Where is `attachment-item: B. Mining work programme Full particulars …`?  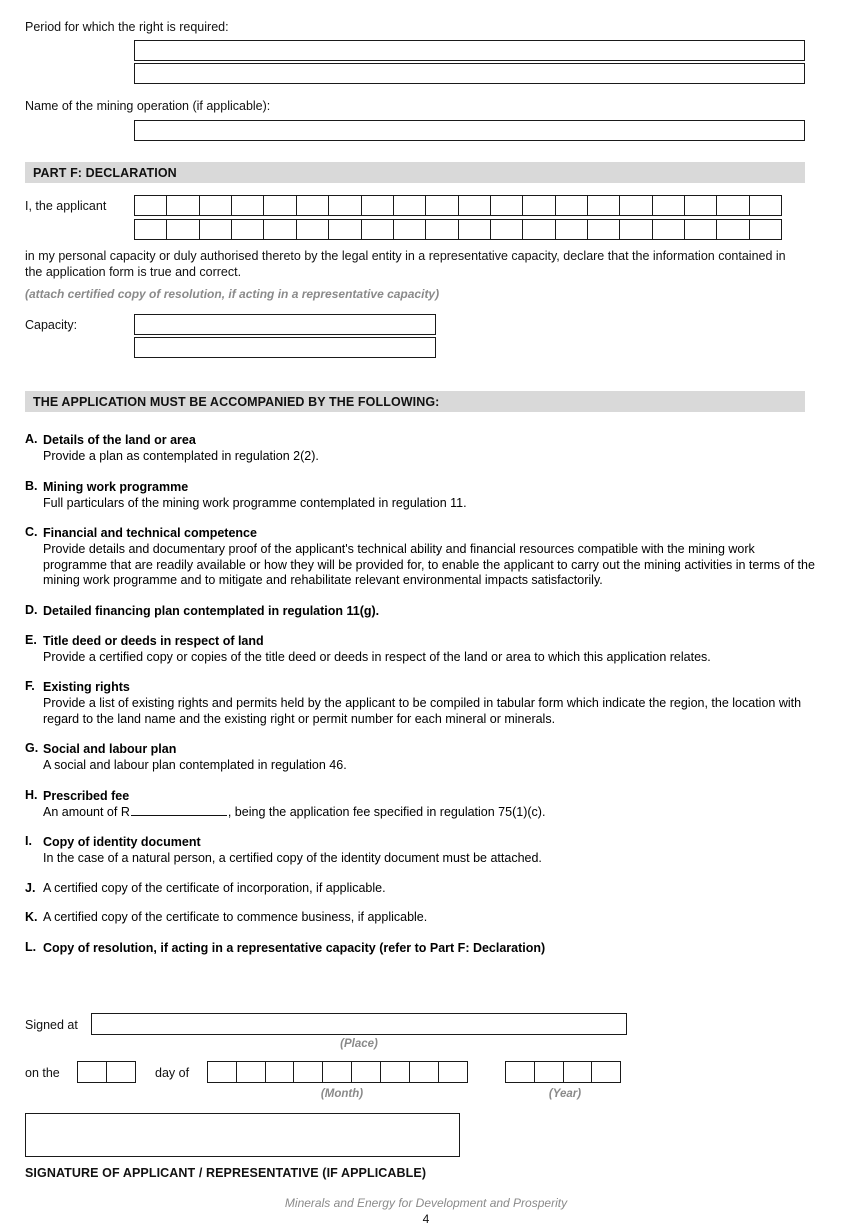 attachment-item: B. Mining work programme Full particulars … is located at coordinates (420, 495).